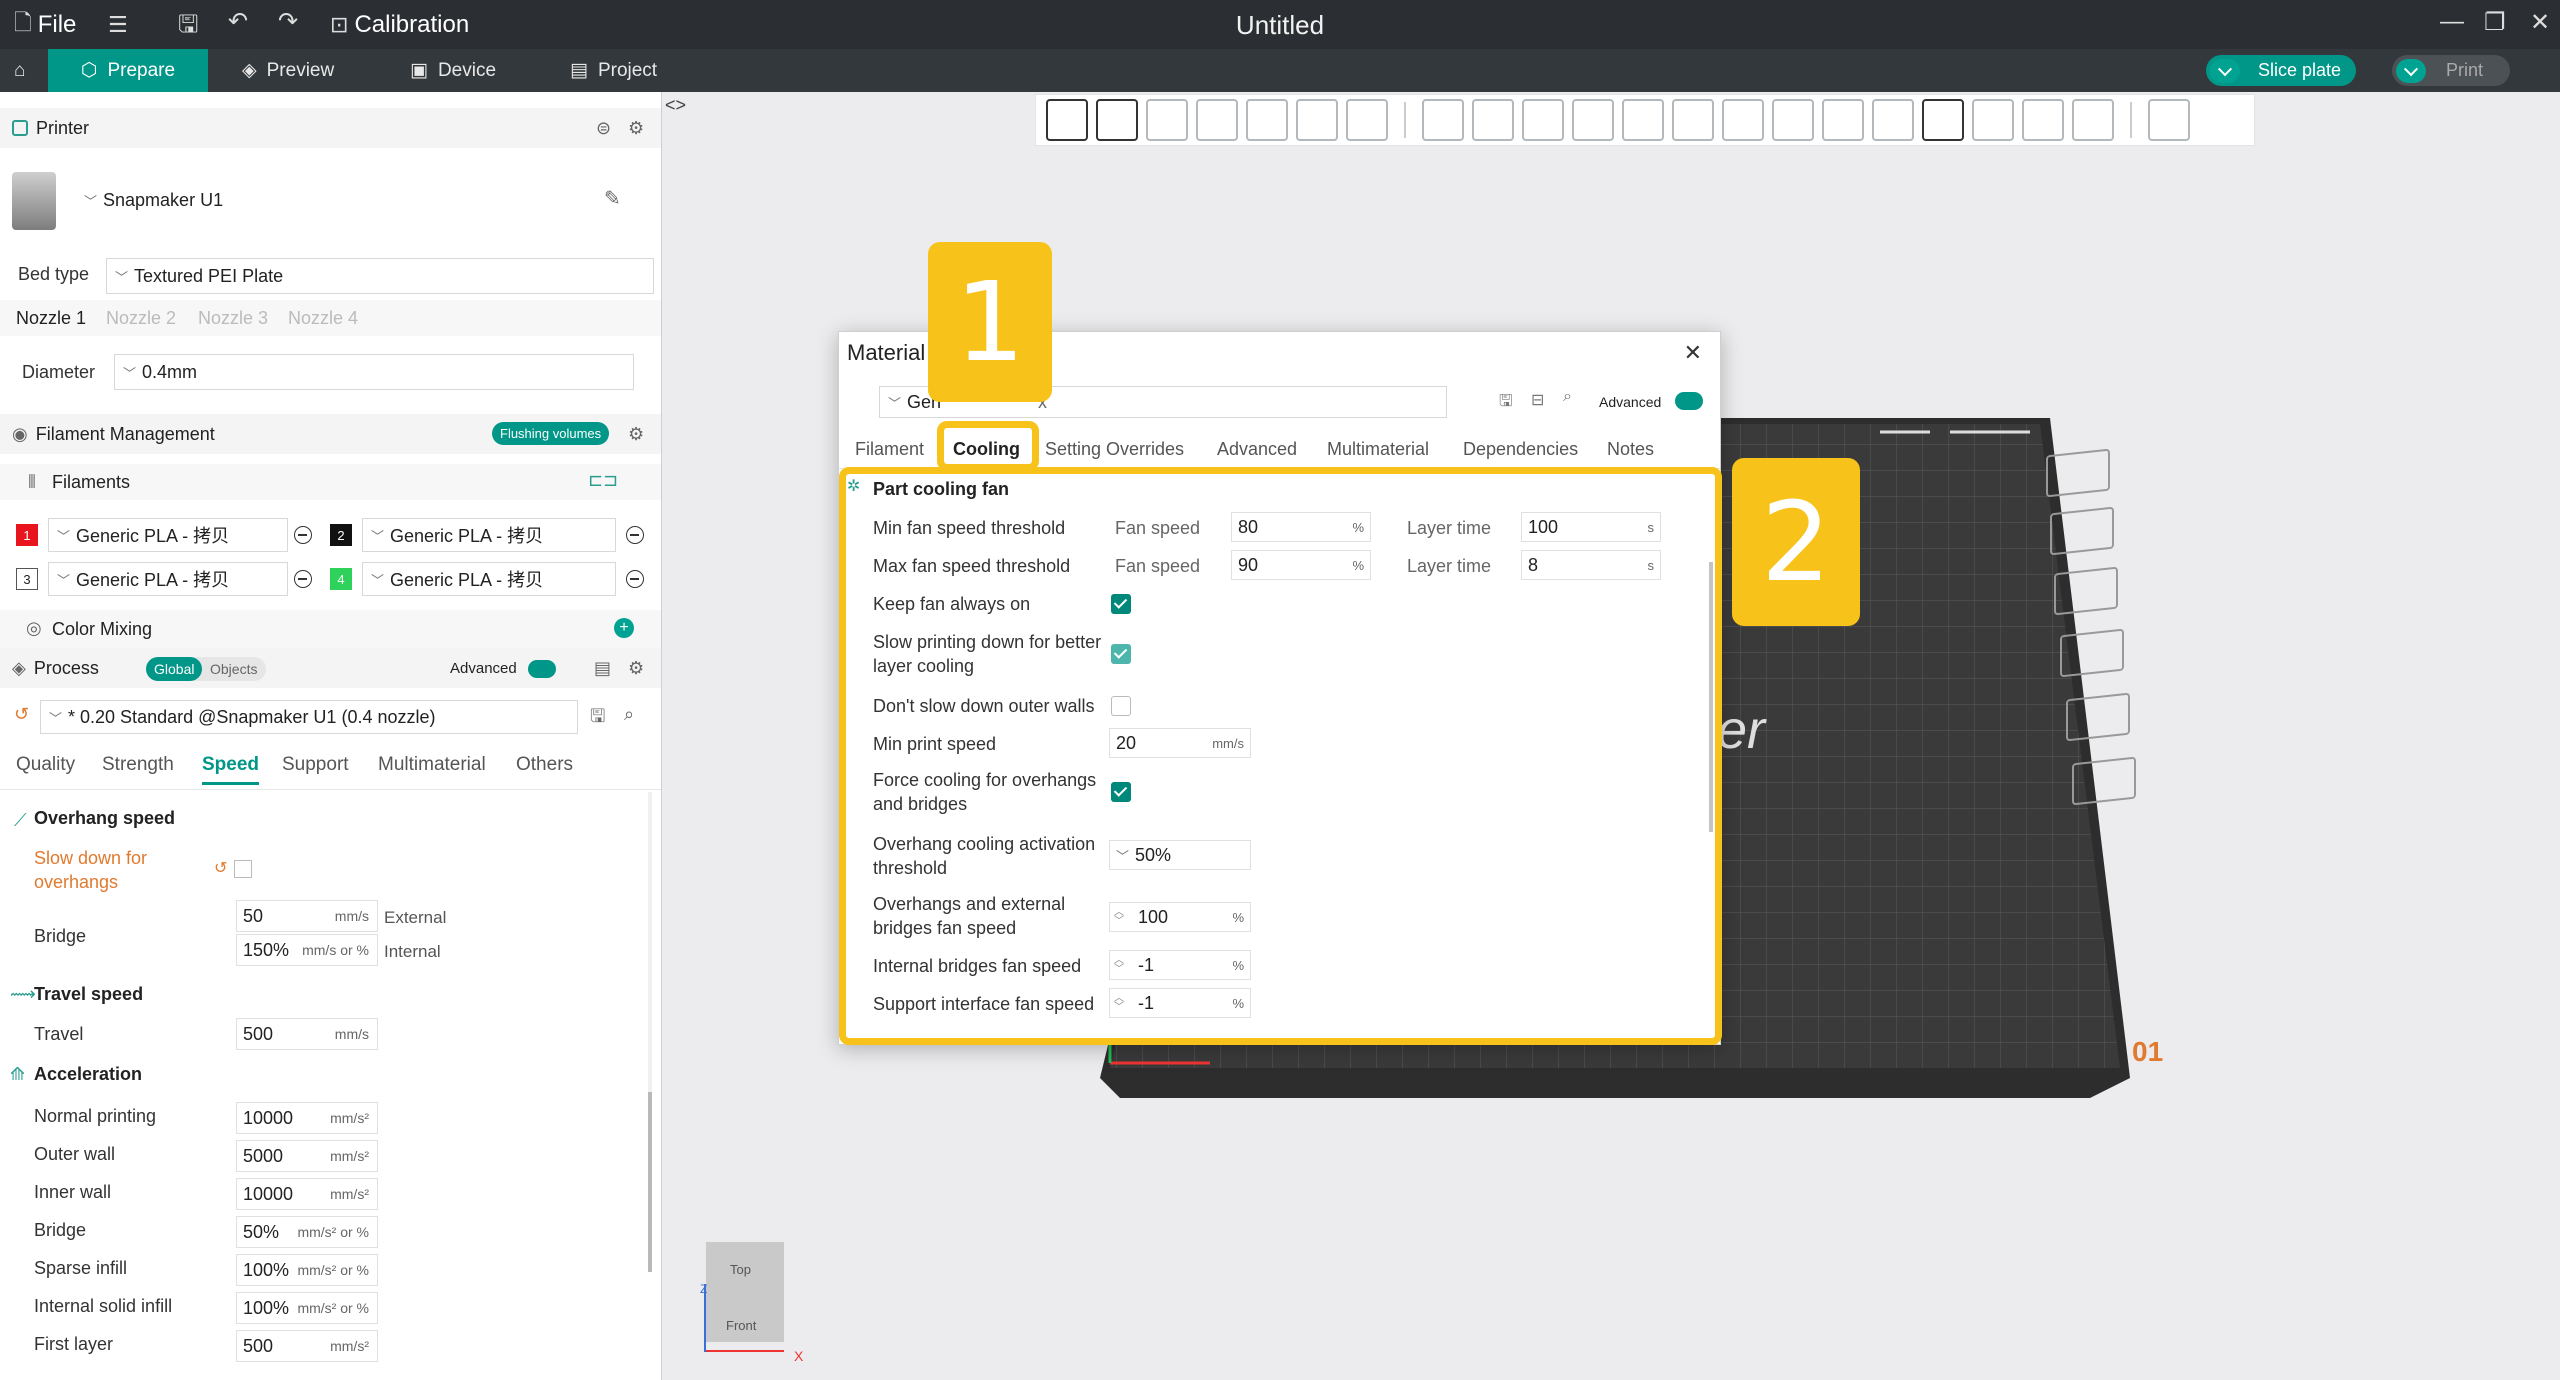  What do you see at coordinates (489, 535) in the screenshot?
I see `filament-select-2: ﹀ Generic PLA - 拷贝` at bounding box center [489, 535].